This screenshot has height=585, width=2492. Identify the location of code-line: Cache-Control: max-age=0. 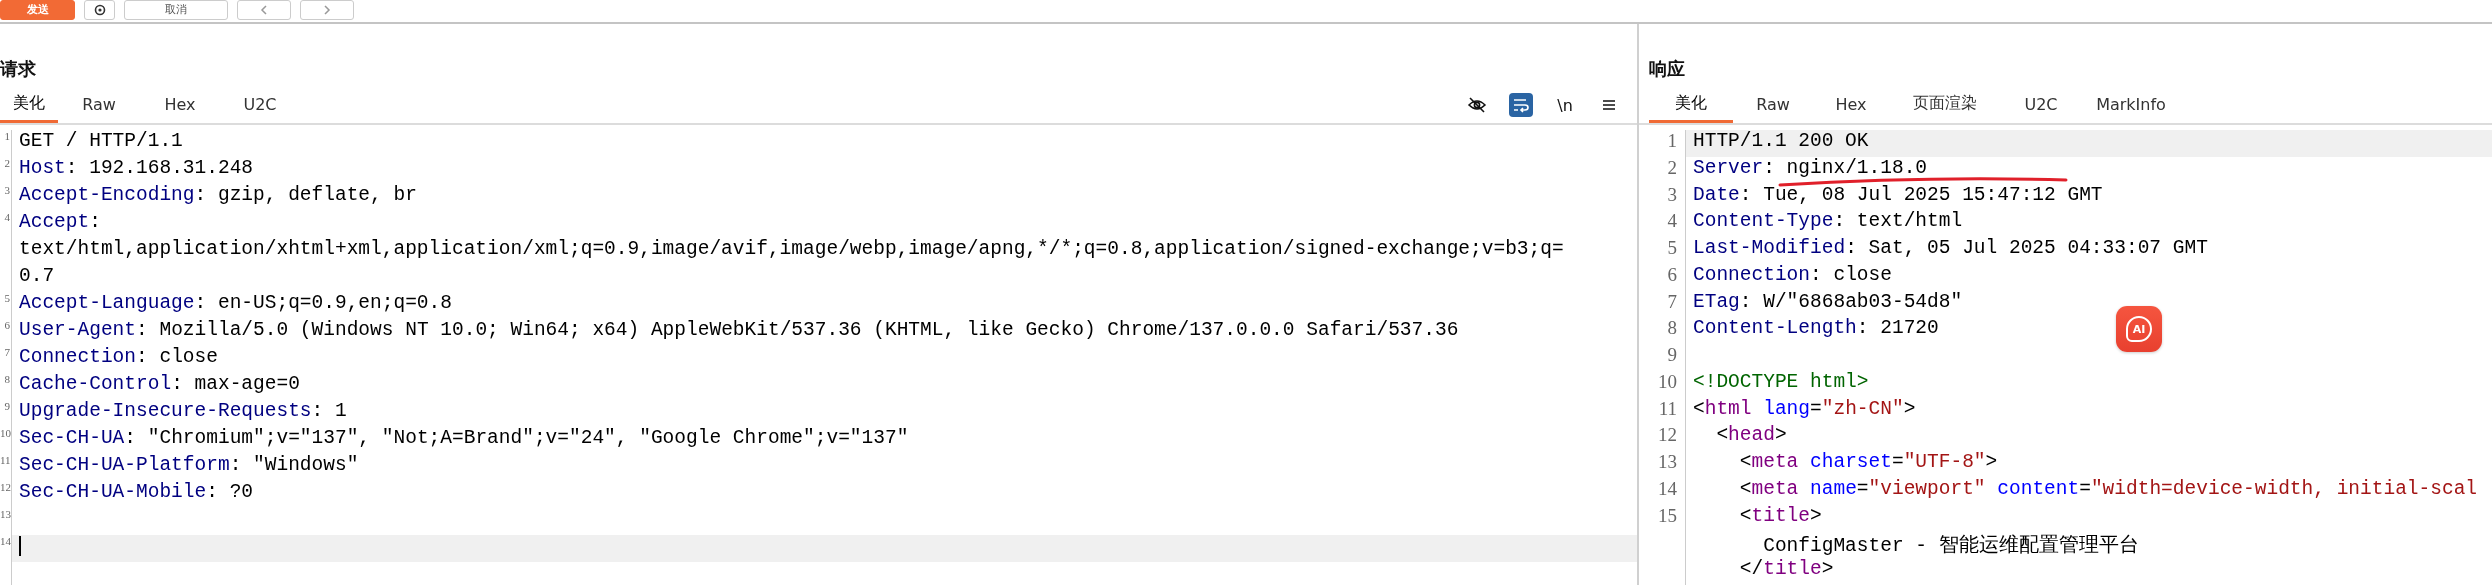
(159, 384).